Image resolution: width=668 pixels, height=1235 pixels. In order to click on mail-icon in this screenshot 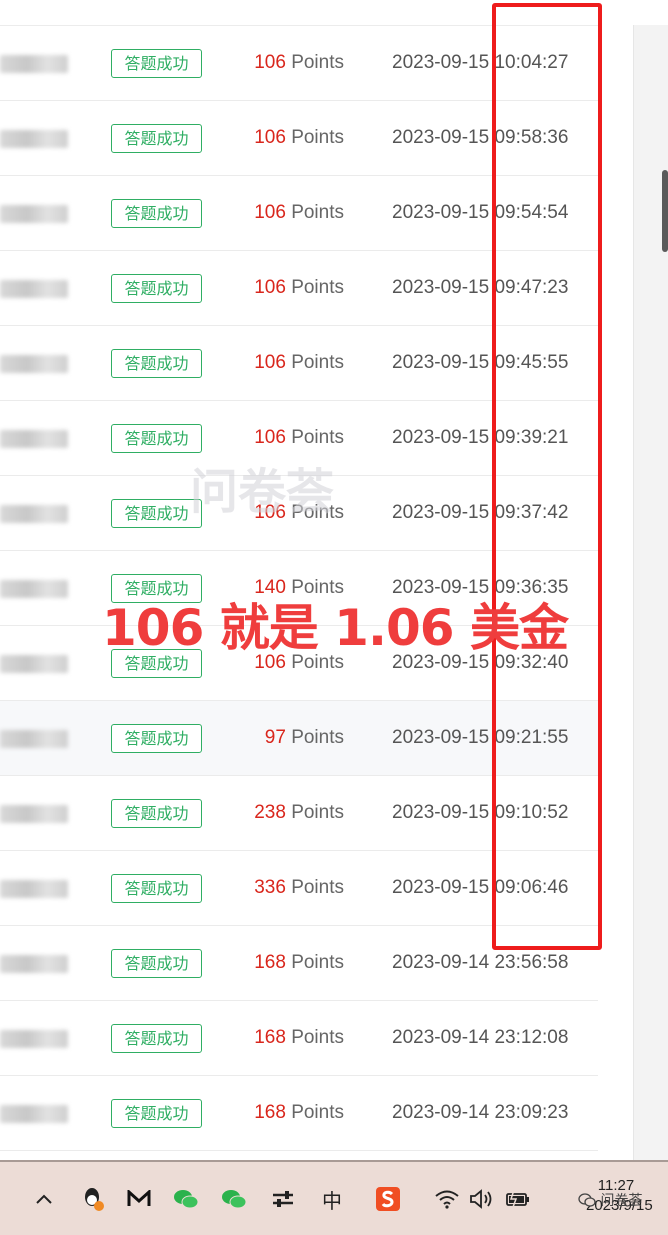, I will do `click(139, 1199)`.